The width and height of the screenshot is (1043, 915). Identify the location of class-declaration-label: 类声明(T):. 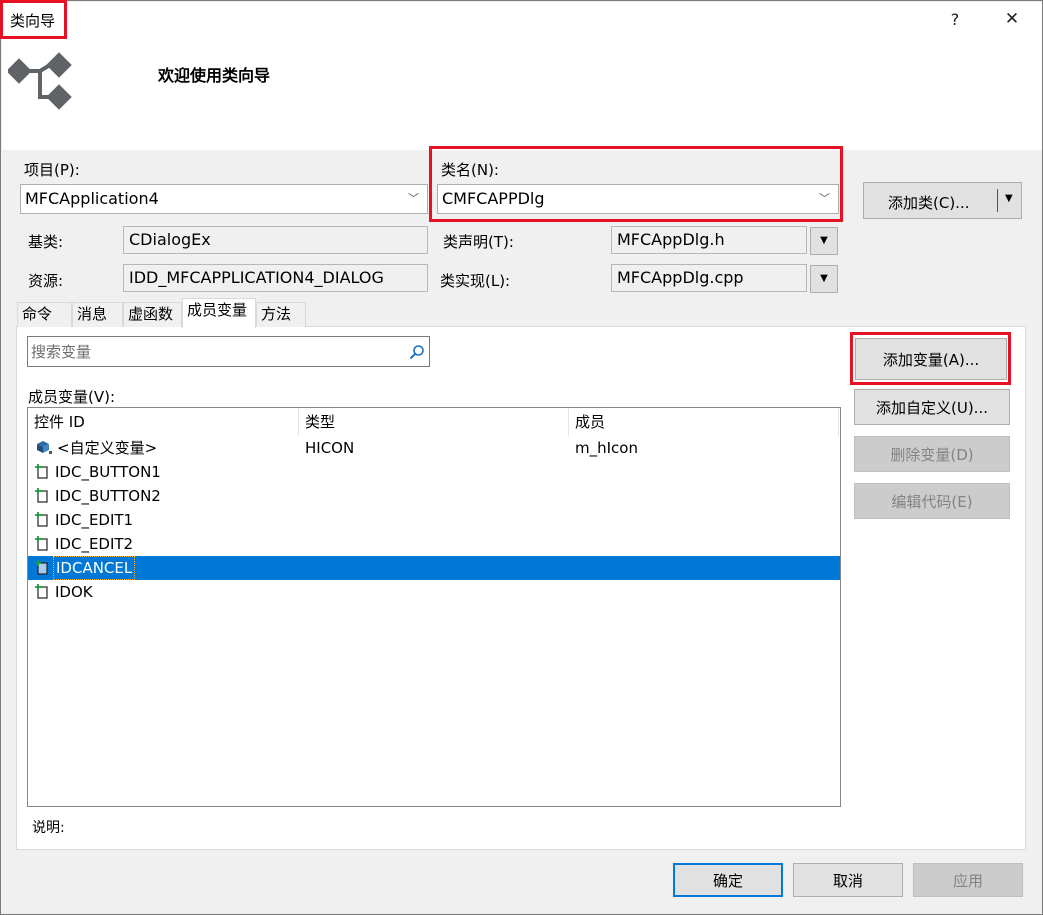
(478, 242).